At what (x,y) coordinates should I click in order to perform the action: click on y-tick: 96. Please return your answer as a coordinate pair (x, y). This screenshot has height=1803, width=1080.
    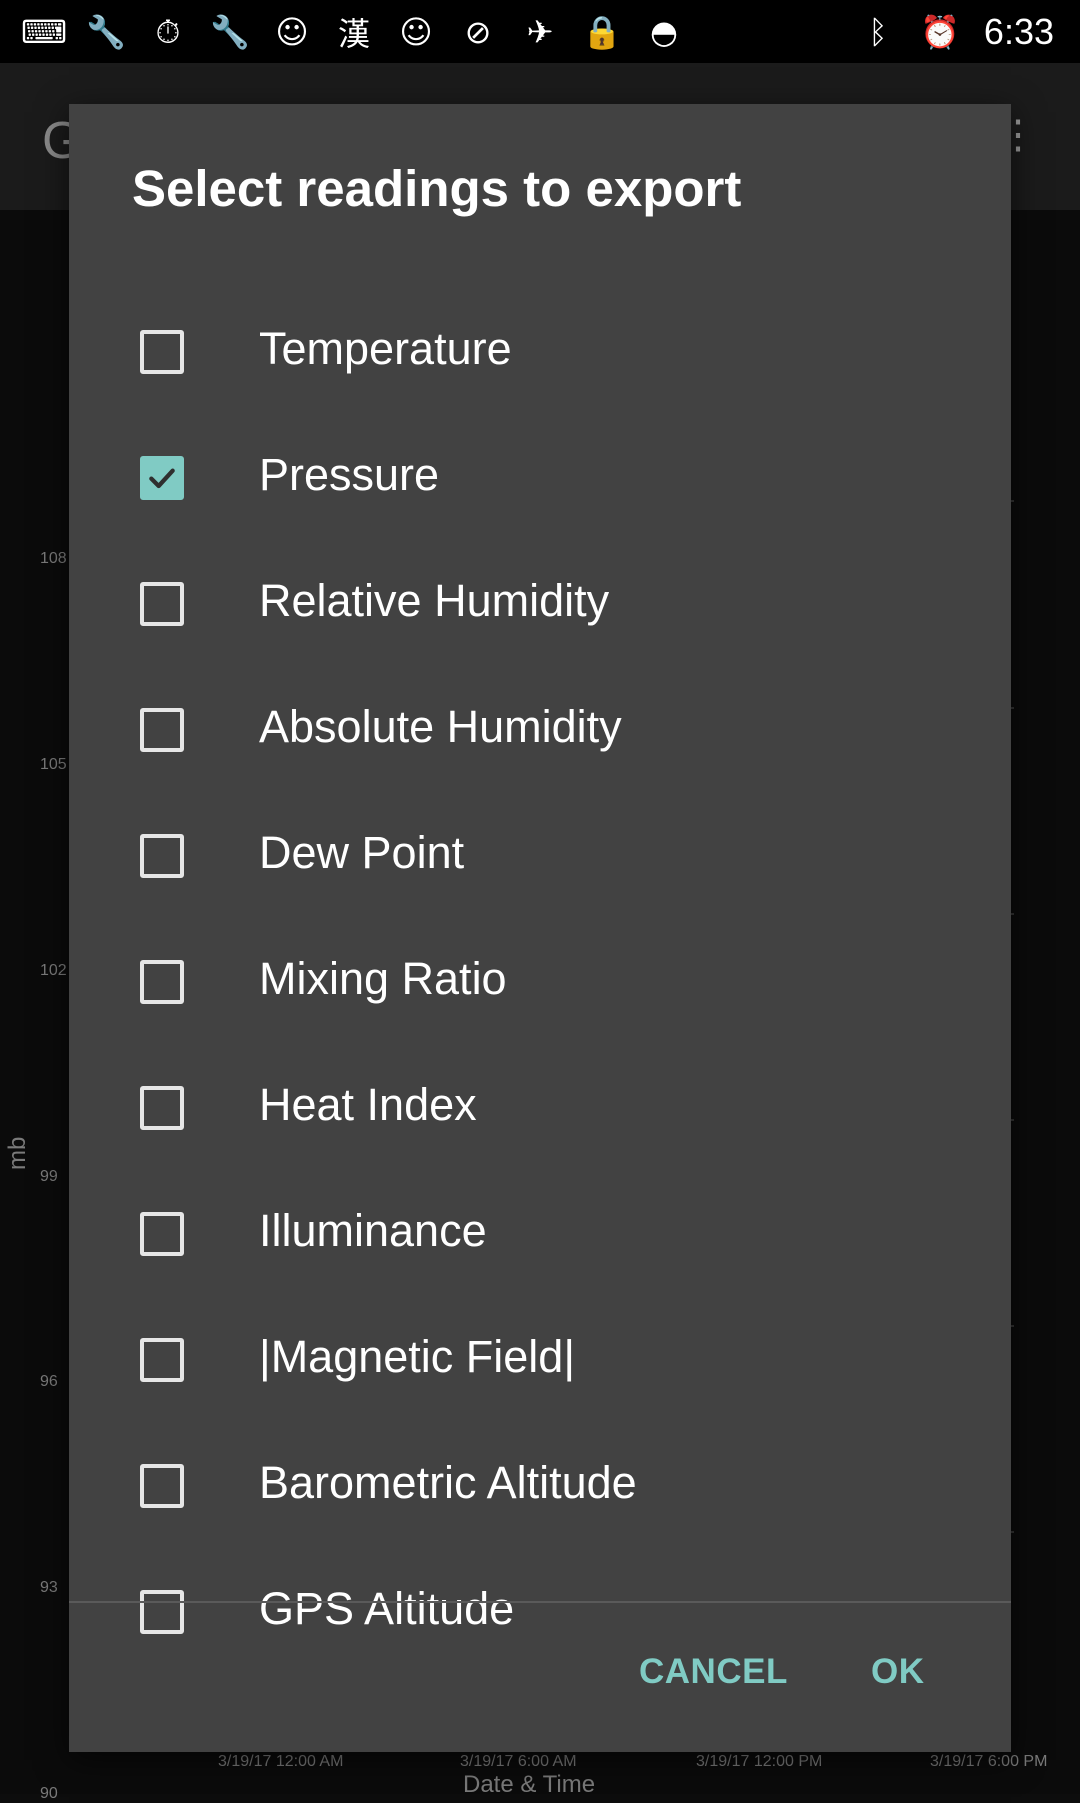
    Looking at the image, I should click on (49, 1381).